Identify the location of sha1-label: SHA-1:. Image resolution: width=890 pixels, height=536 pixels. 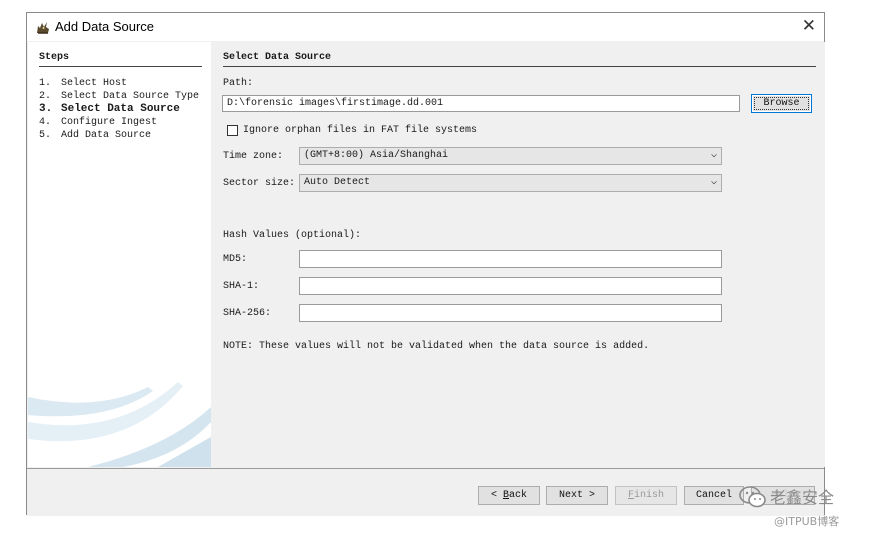
(241, 286).